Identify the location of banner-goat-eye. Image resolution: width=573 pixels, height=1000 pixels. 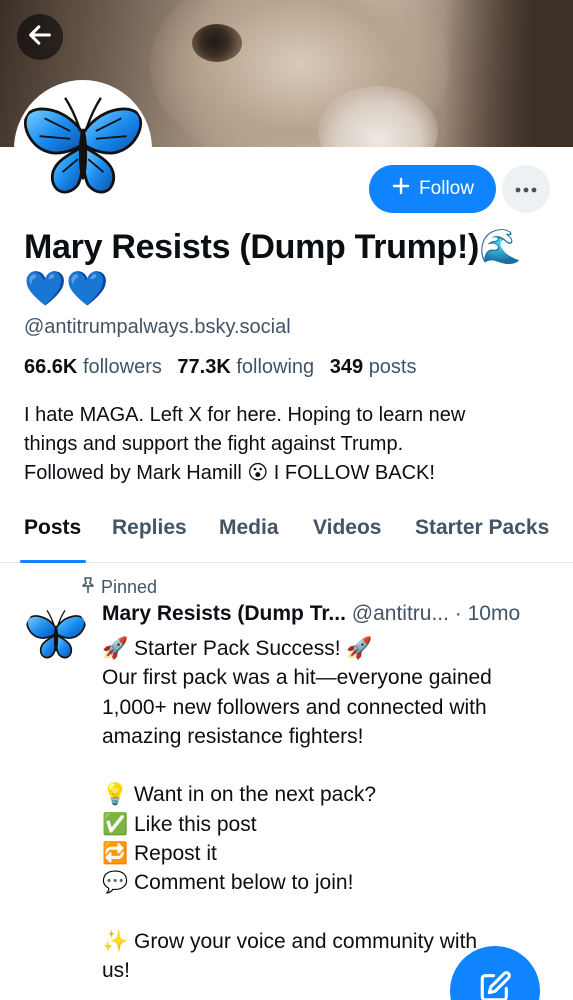
(217, 43).